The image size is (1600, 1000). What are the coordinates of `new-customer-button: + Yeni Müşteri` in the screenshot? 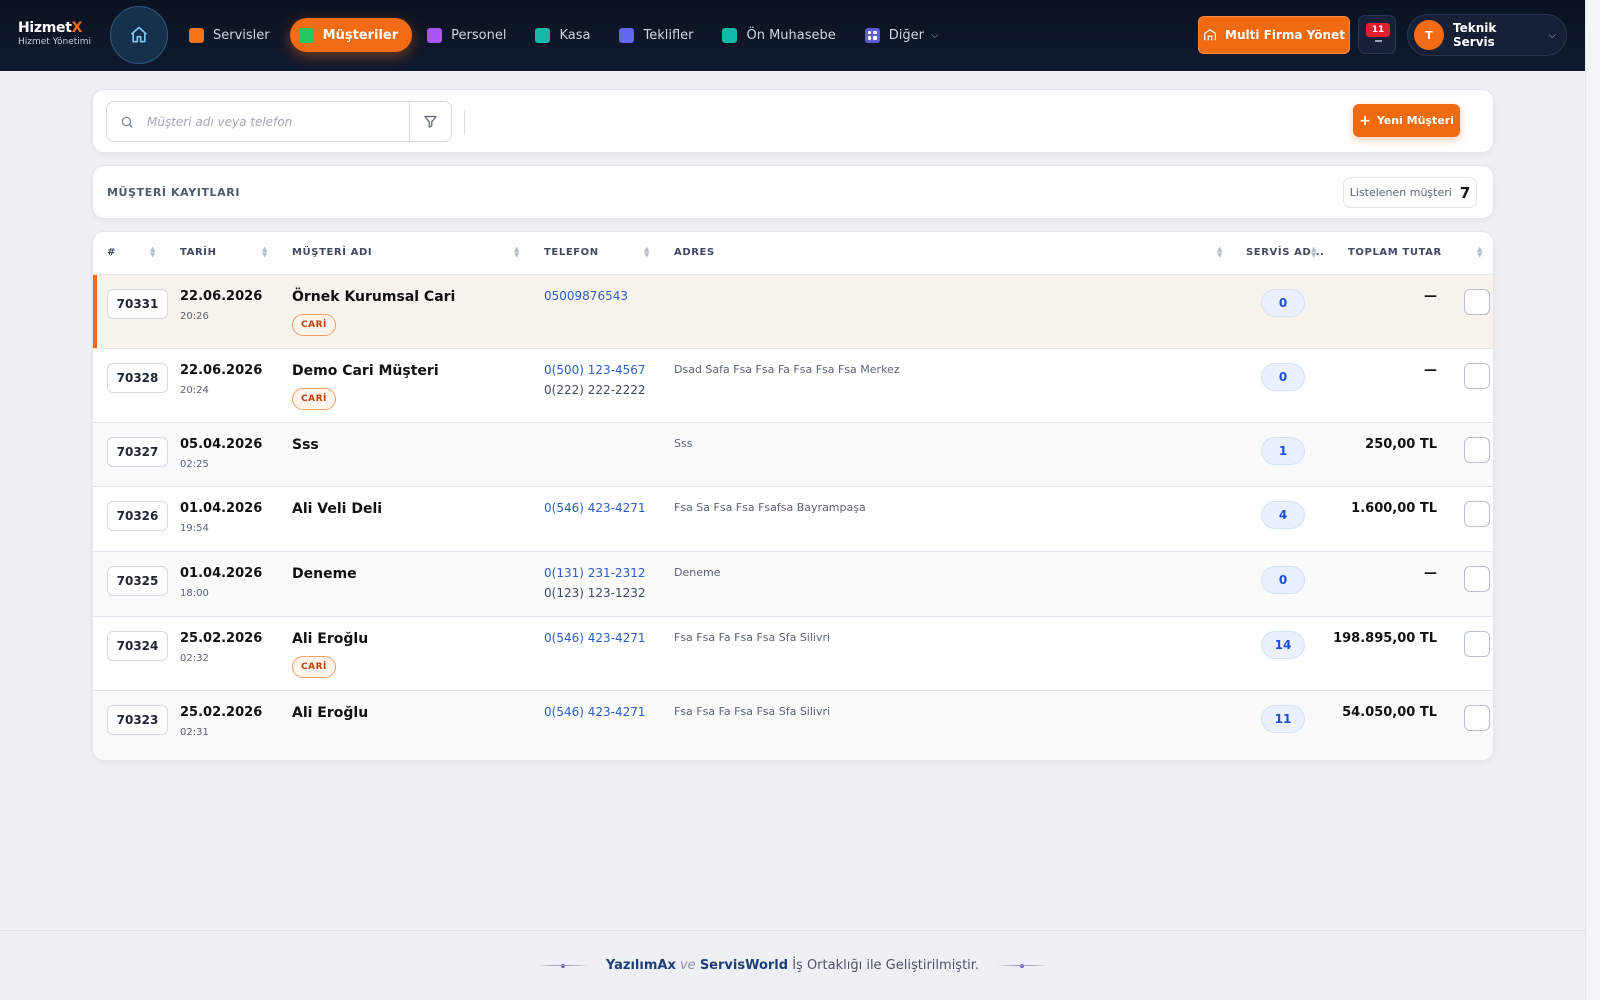 It's located at (1406, 120).